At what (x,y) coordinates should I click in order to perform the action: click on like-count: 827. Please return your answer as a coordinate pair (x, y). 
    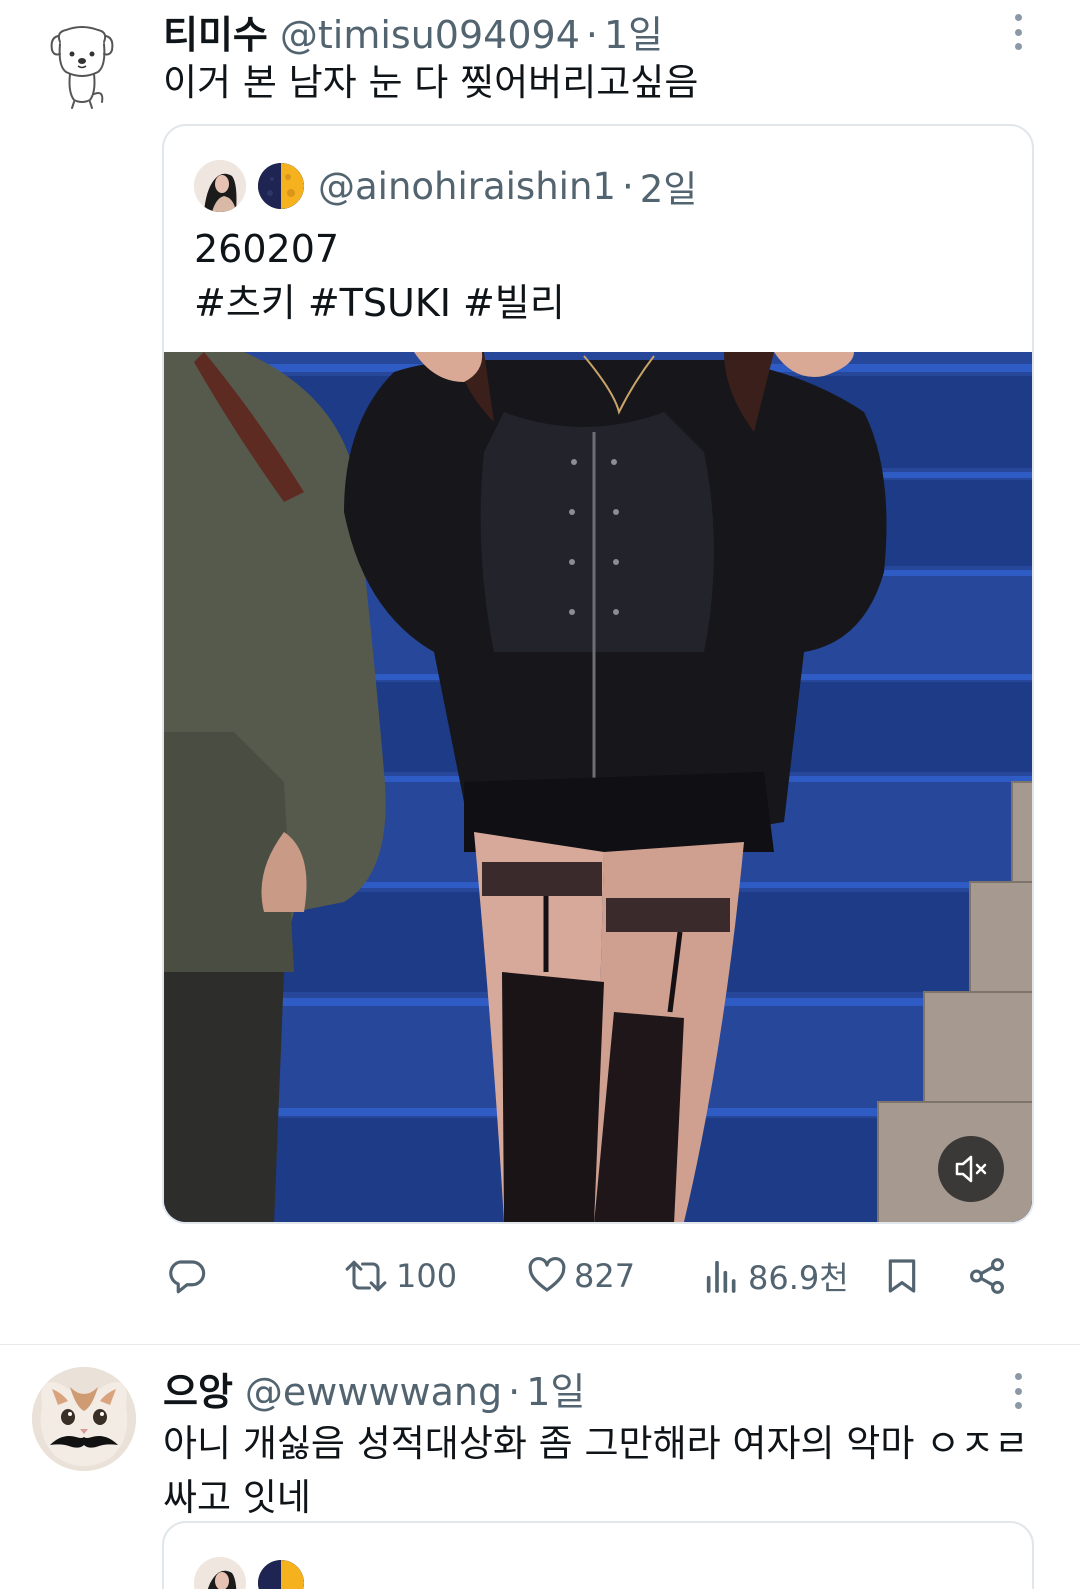
    Looking at the image, I should click on (605, 1276).